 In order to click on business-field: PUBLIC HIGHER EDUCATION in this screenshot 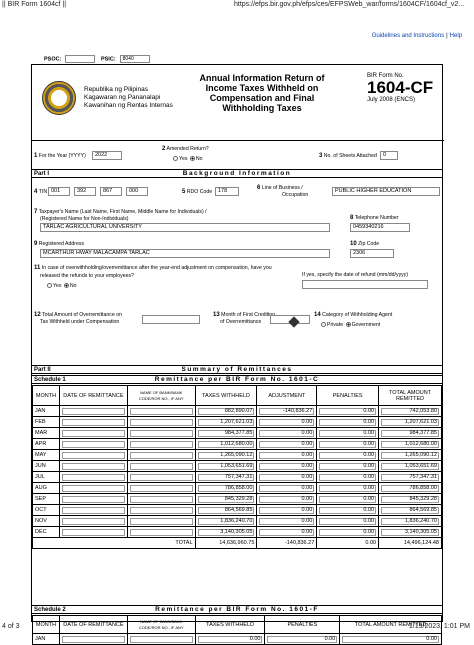, I will do `click(386, 191)`.